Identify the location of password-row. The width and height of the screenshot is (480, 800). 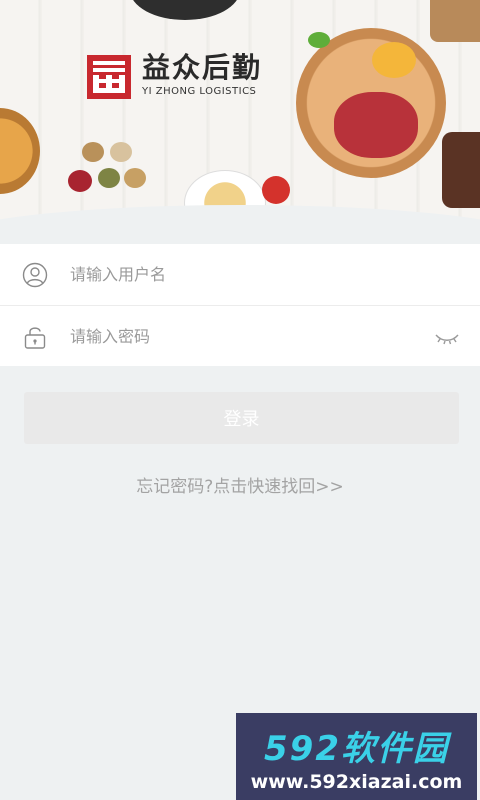
(240, 335).